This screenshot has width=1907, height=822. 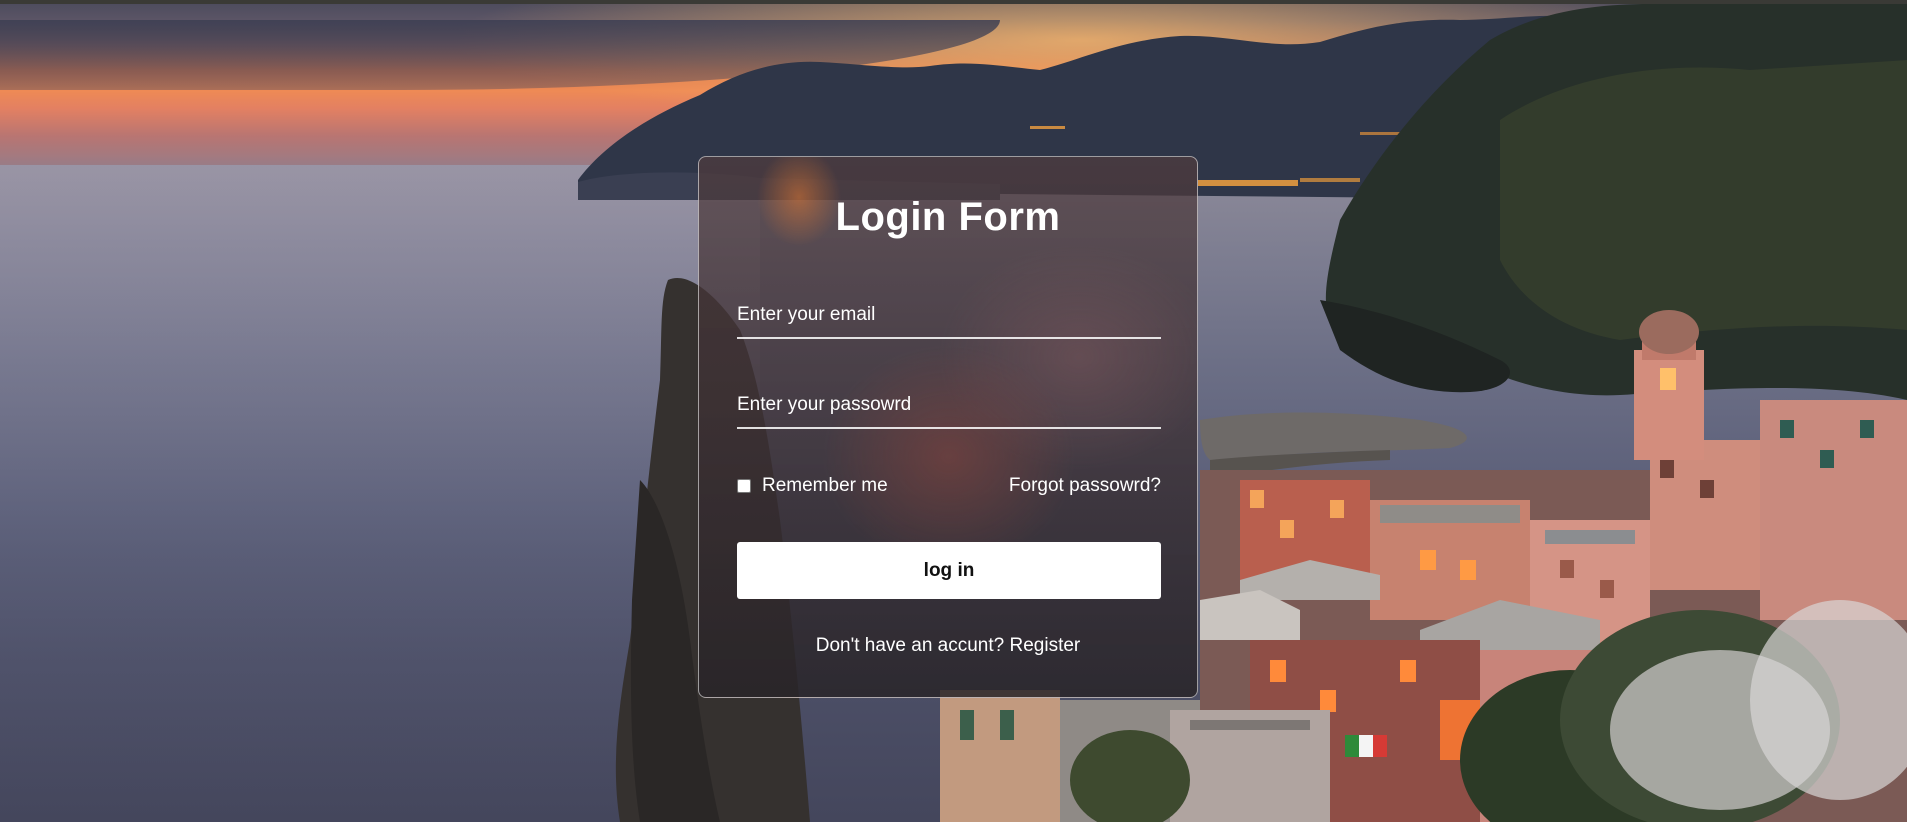 I want to click on remember-me-toggle: Remember me, so click(x=812, y=486).